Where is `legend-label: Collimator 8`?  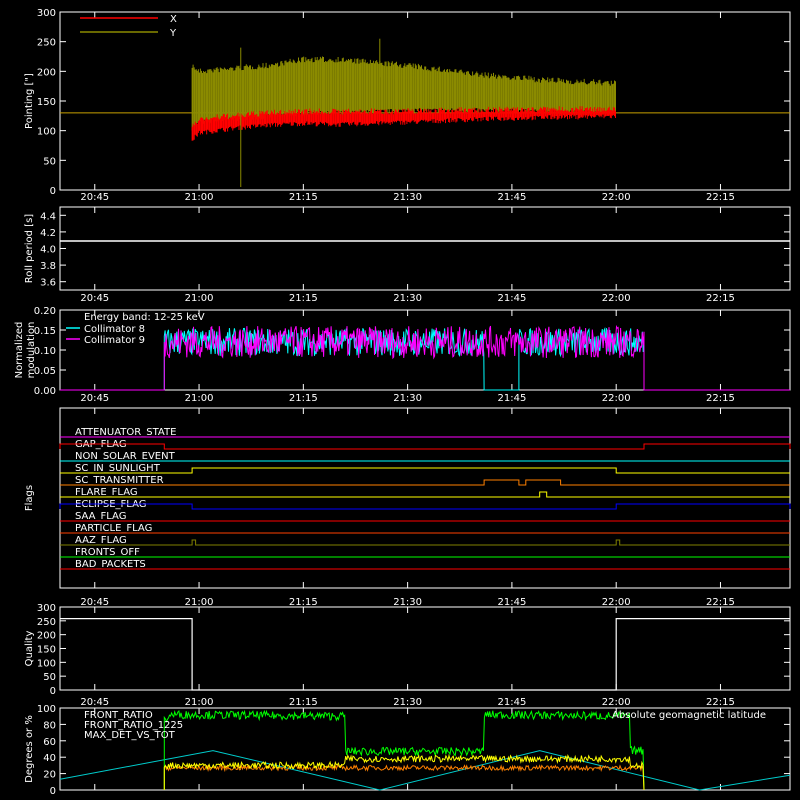 legend-label: Collimator 8 is located at coordinates (114, 329).